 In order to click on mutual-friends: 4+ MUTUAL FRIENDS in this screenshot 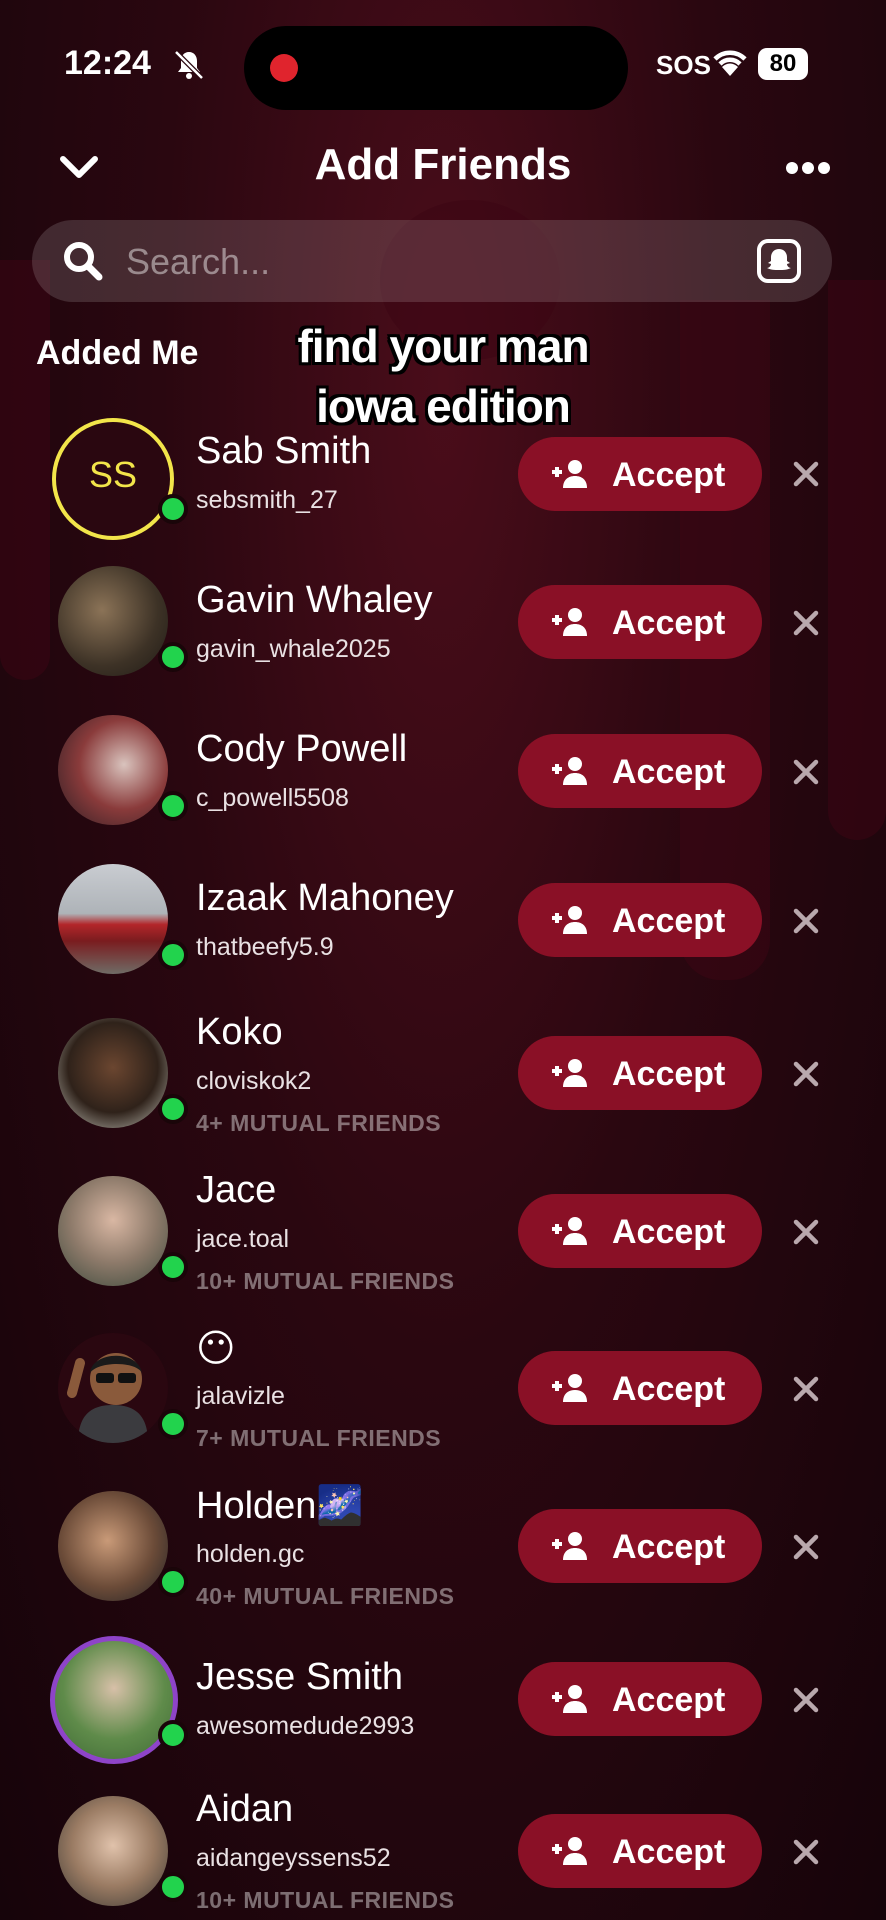, I will do `click(319, 1123)`.